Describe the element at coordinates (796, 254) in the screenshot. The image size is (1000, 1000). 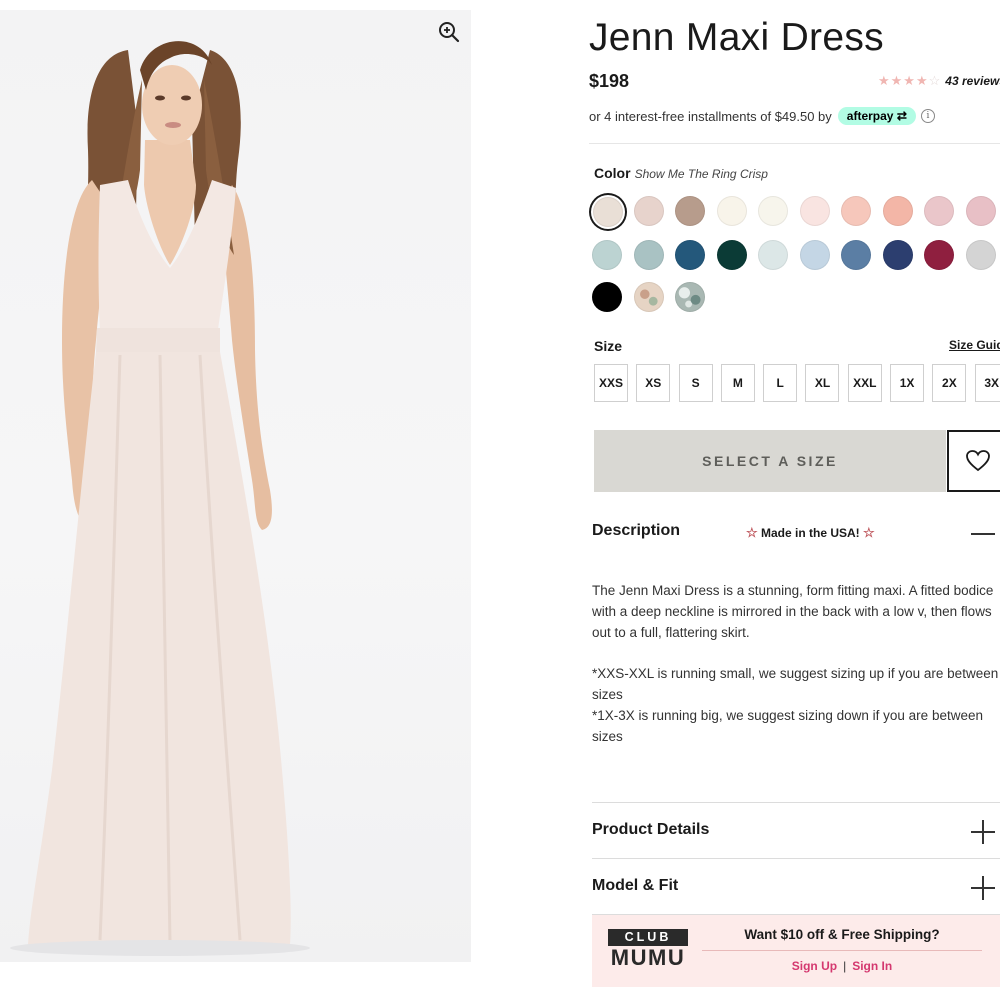
I see `color-swatches` at that location.